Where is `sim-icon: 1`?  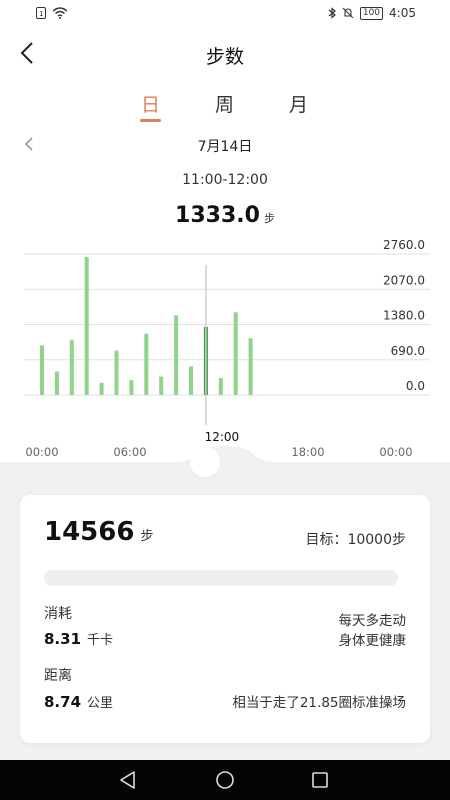 sim-icon: 1 is located at coordinates (41, 13).